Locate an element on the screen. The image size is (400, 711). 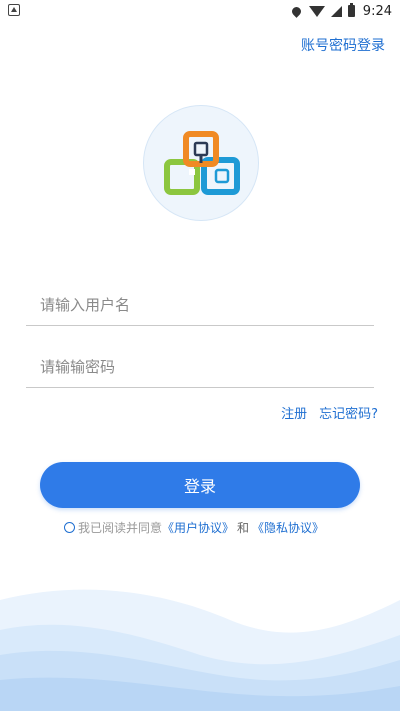
status-bar: 9:24 is located at coordinates (200, 11).